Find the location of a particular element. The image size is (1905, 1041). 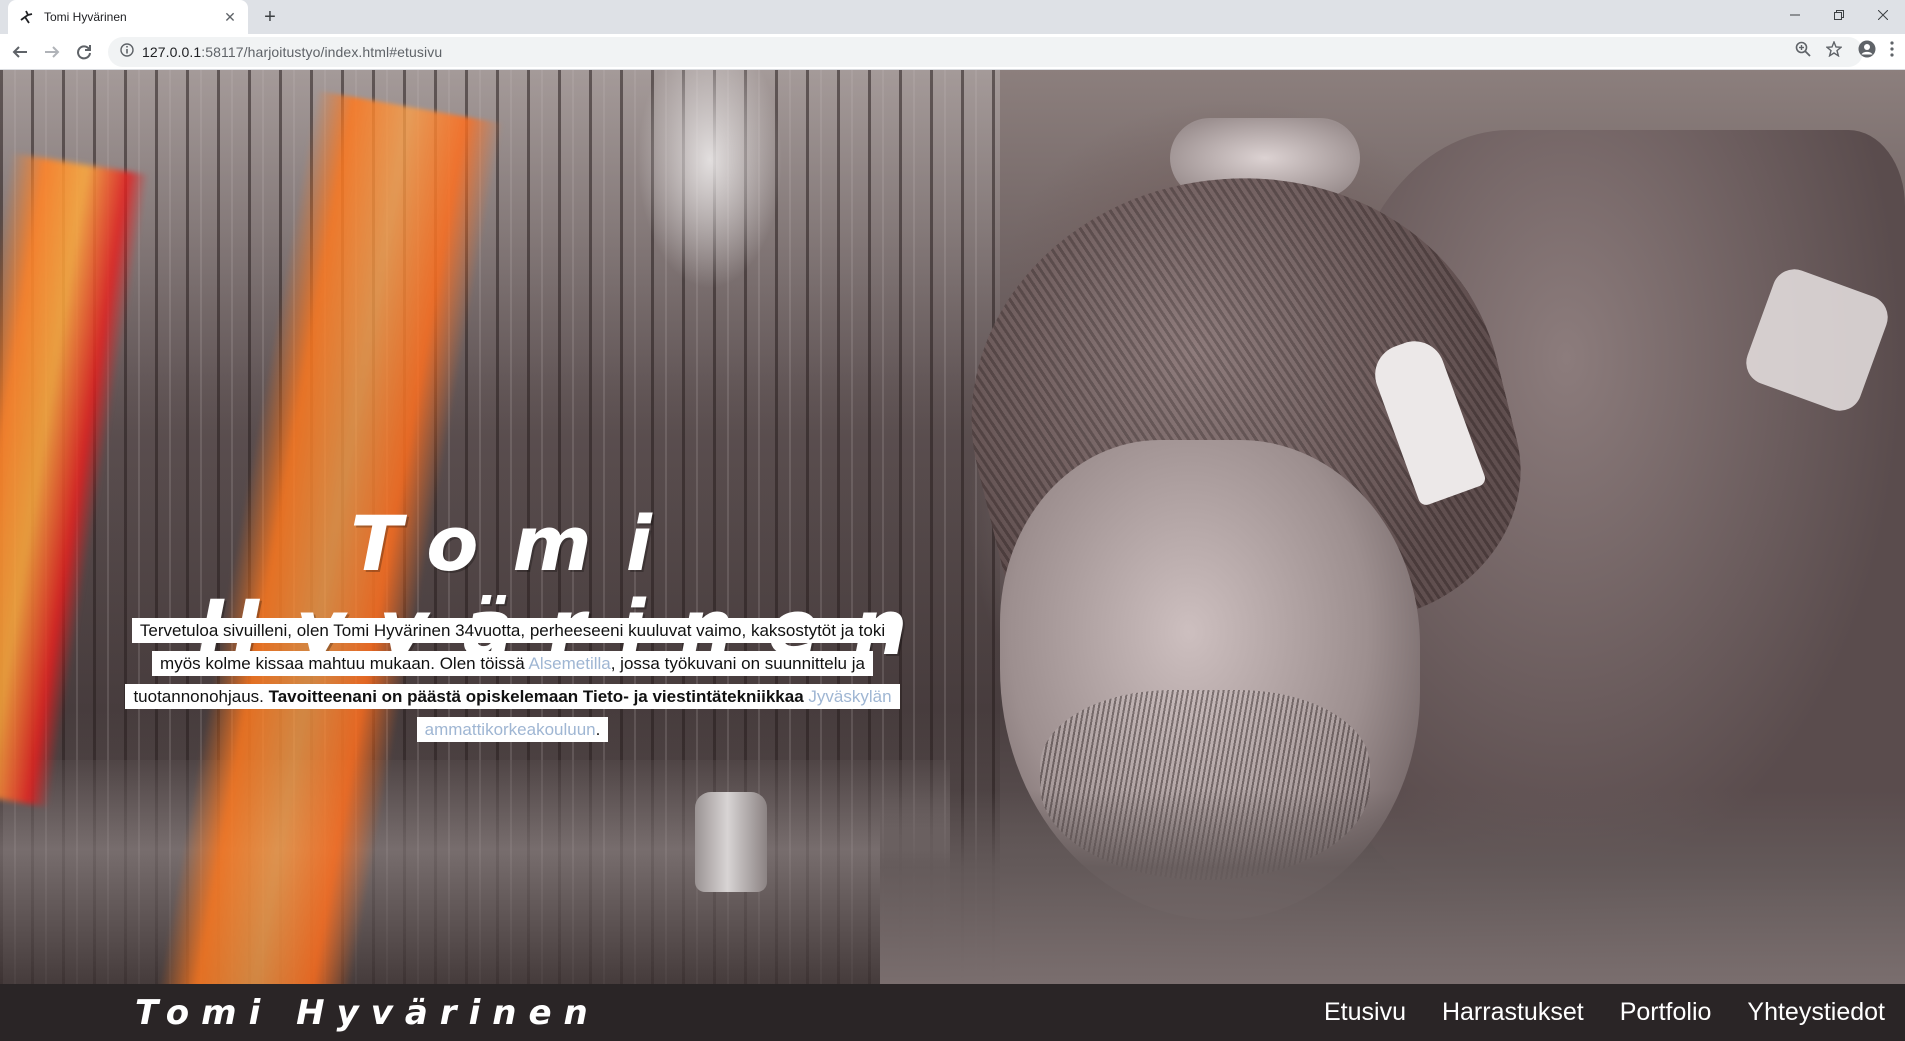

new-tab-button: + is located at coordinates (270, 18).